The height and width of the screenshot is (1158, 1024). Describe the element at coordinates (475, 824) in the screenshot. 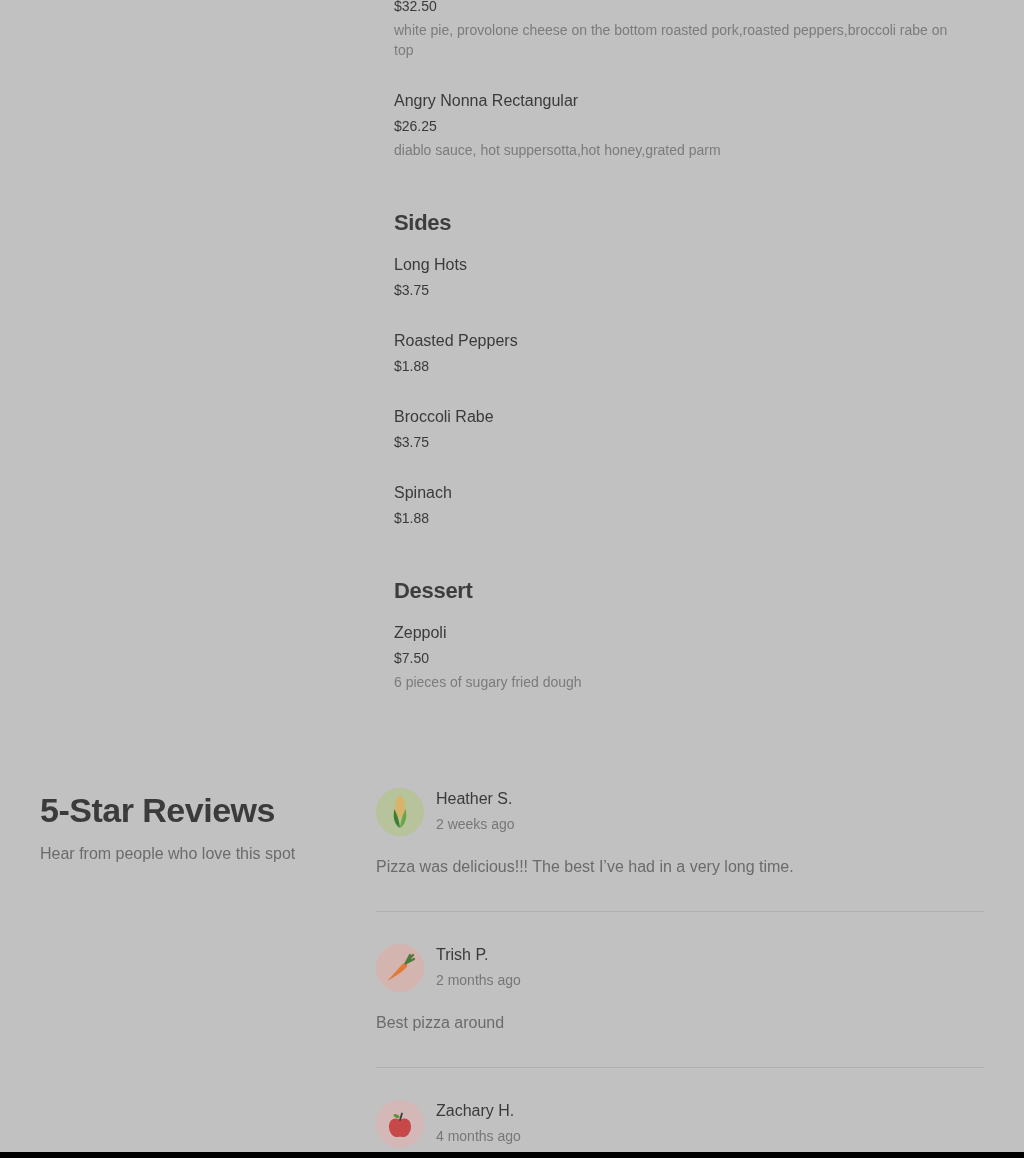

I see `review-time: 2 weeks ago` at that location.